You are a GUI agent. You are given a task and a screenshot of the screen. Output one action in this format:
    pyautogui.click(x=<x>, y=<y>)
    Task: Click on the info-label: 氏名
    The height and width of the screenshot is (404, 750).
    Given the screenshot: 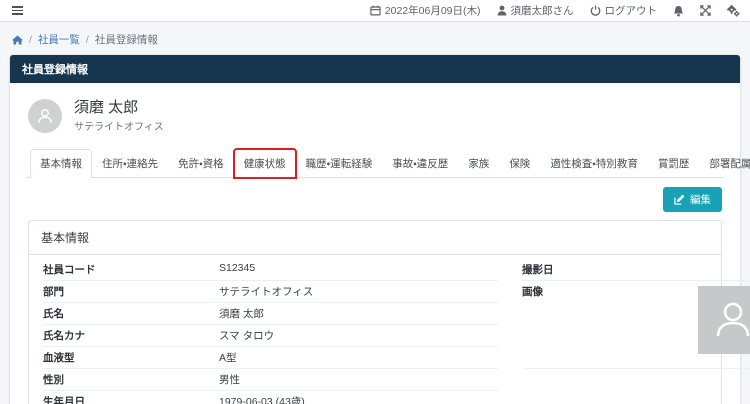 What is the action you would take?
    pyautogui.click(x=53, y=314)
    